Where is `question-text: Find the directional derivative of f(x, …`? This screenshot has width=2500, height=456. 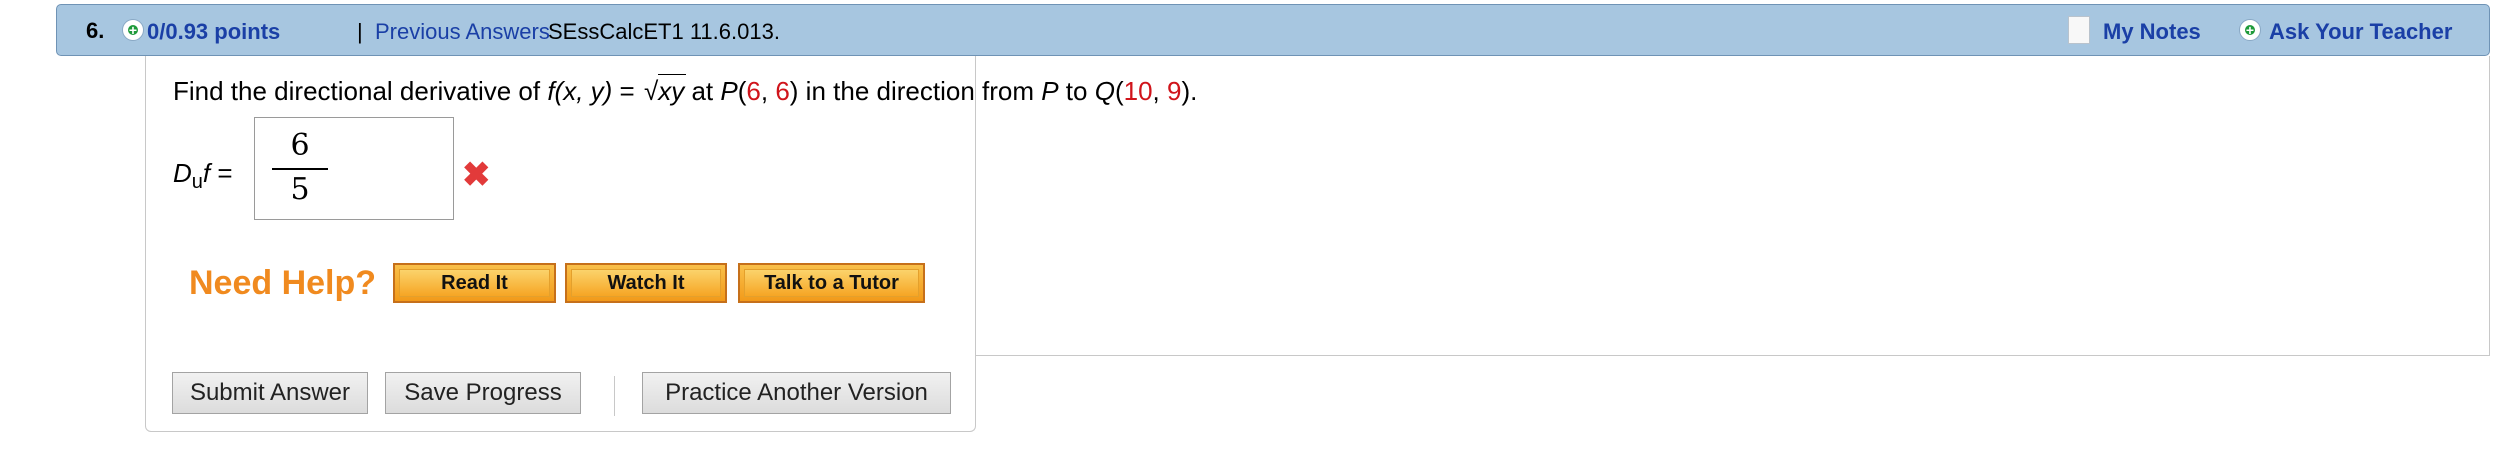 question-text: Find the directional derivative of f(x, … is located at coordinates (685, 90).